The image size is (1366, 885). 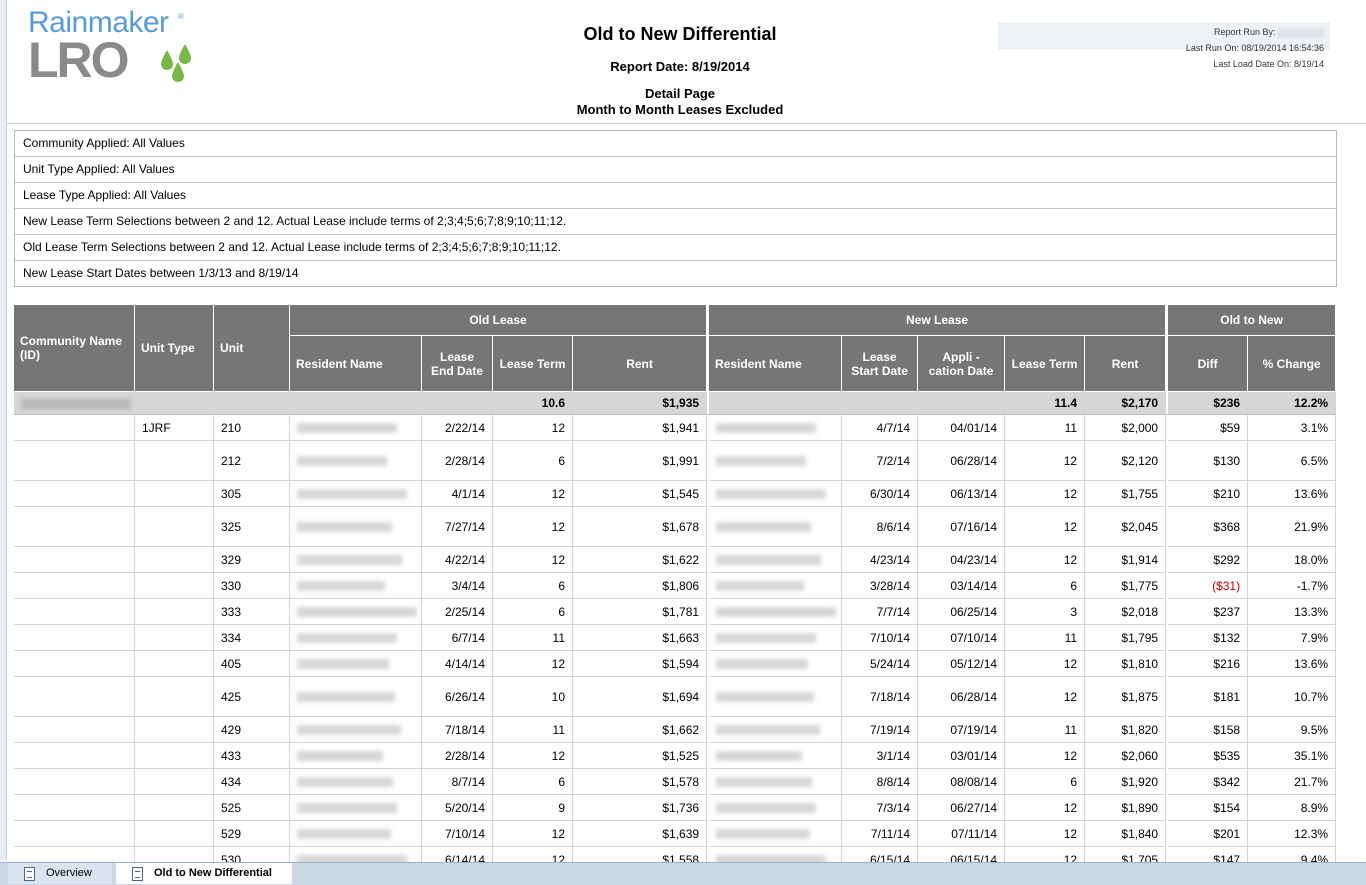 What do you see at coordinates (675, 196) in the screenshot?
I see `filter-lease-type: Lease Type Applied: All Values` at bounding box center [675, 196].